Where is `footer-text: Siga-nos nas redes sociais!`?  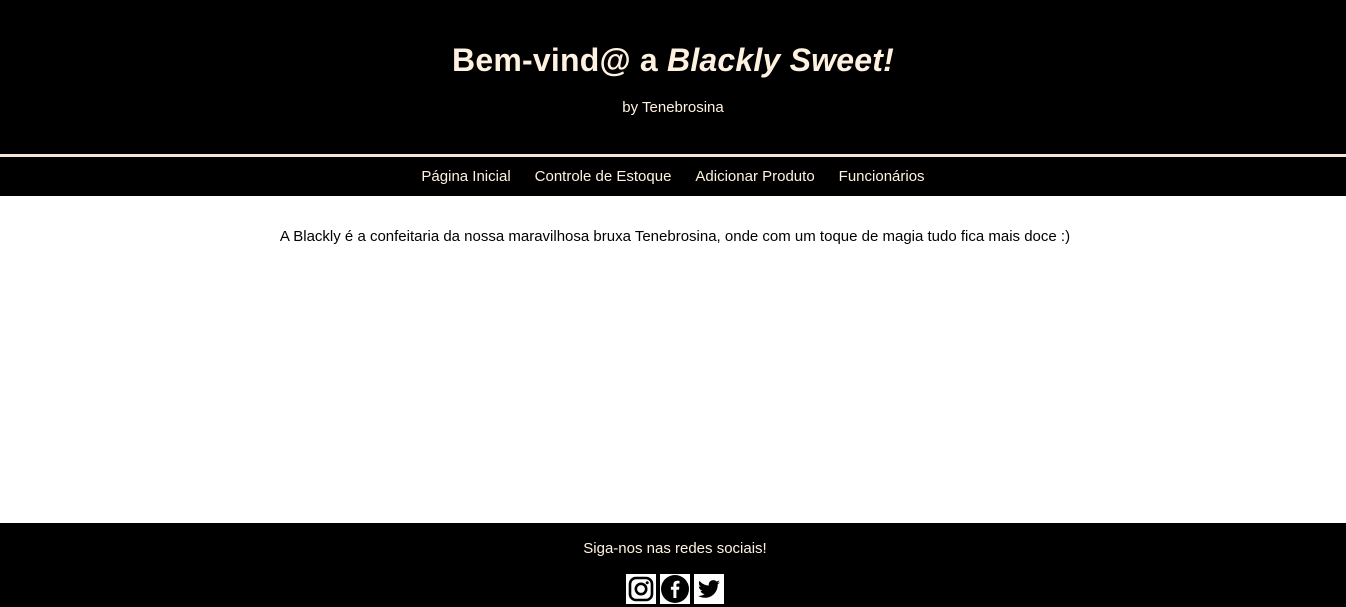
footer-text: Siga-nos nas redes sociais! is located at coordinates (675, 548).